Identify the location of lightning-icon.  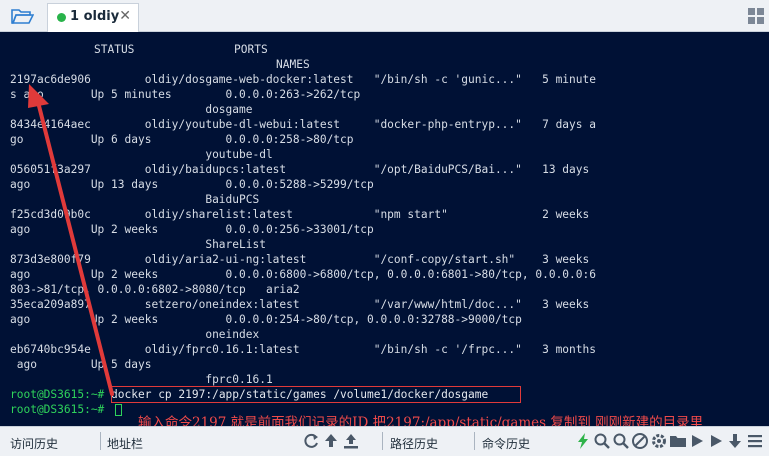
(583, 441).